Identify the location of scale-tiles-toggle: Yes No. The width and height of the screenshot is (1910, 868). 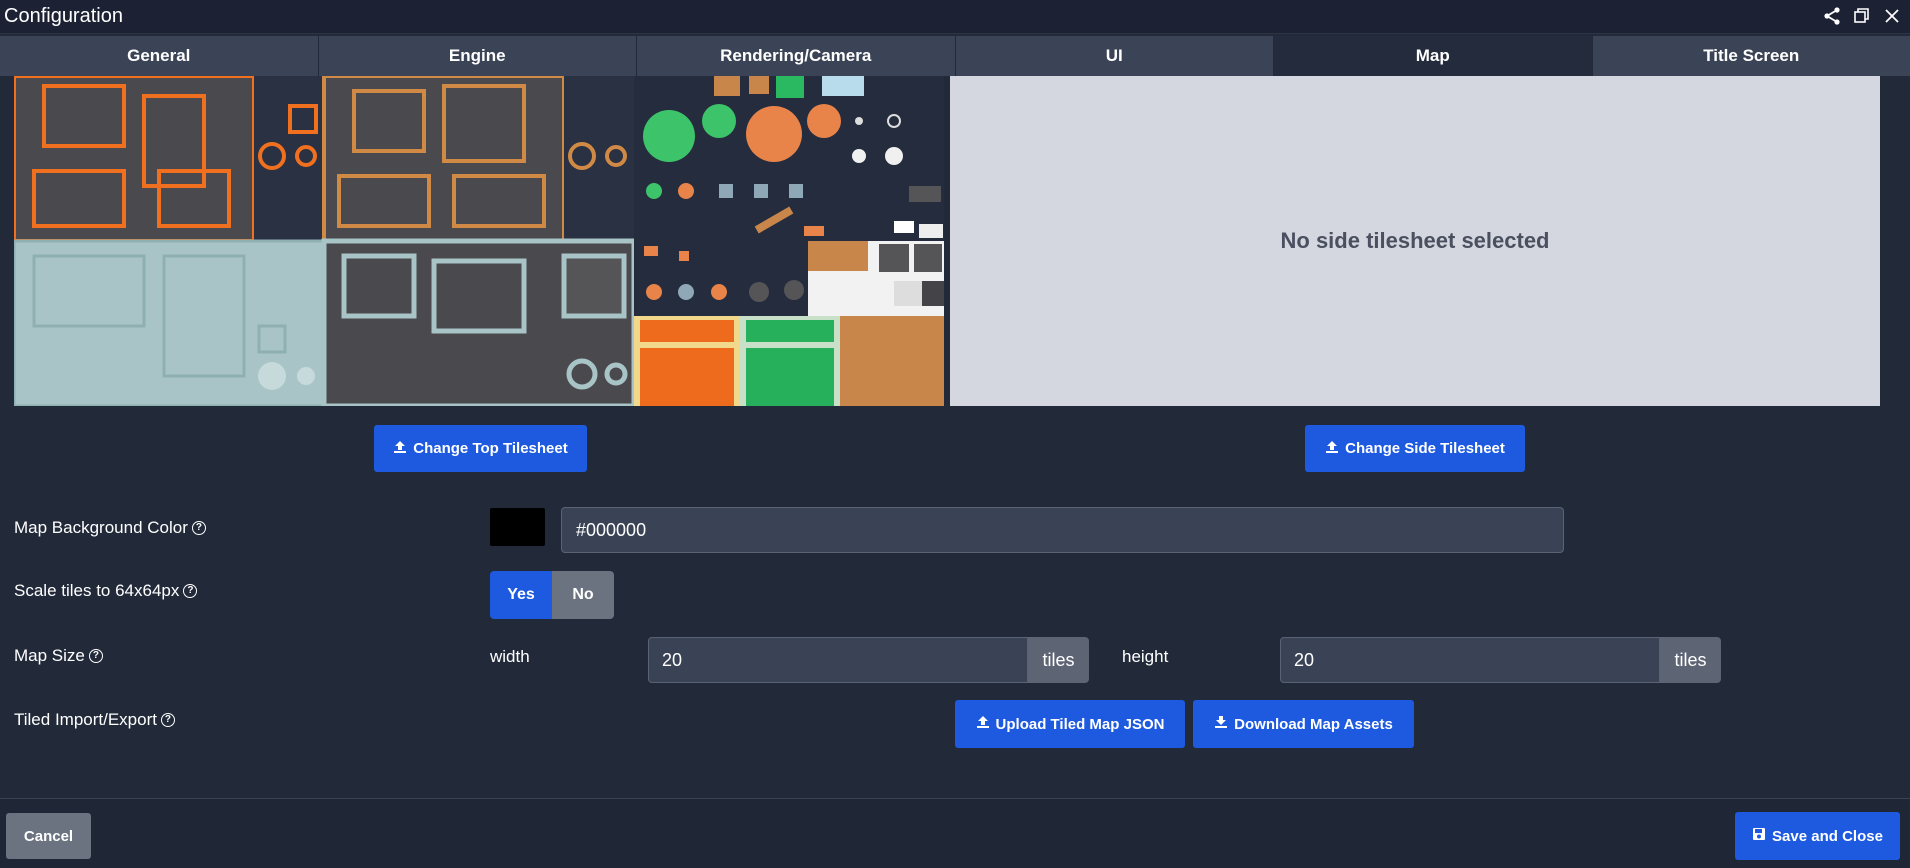
(552, 595).